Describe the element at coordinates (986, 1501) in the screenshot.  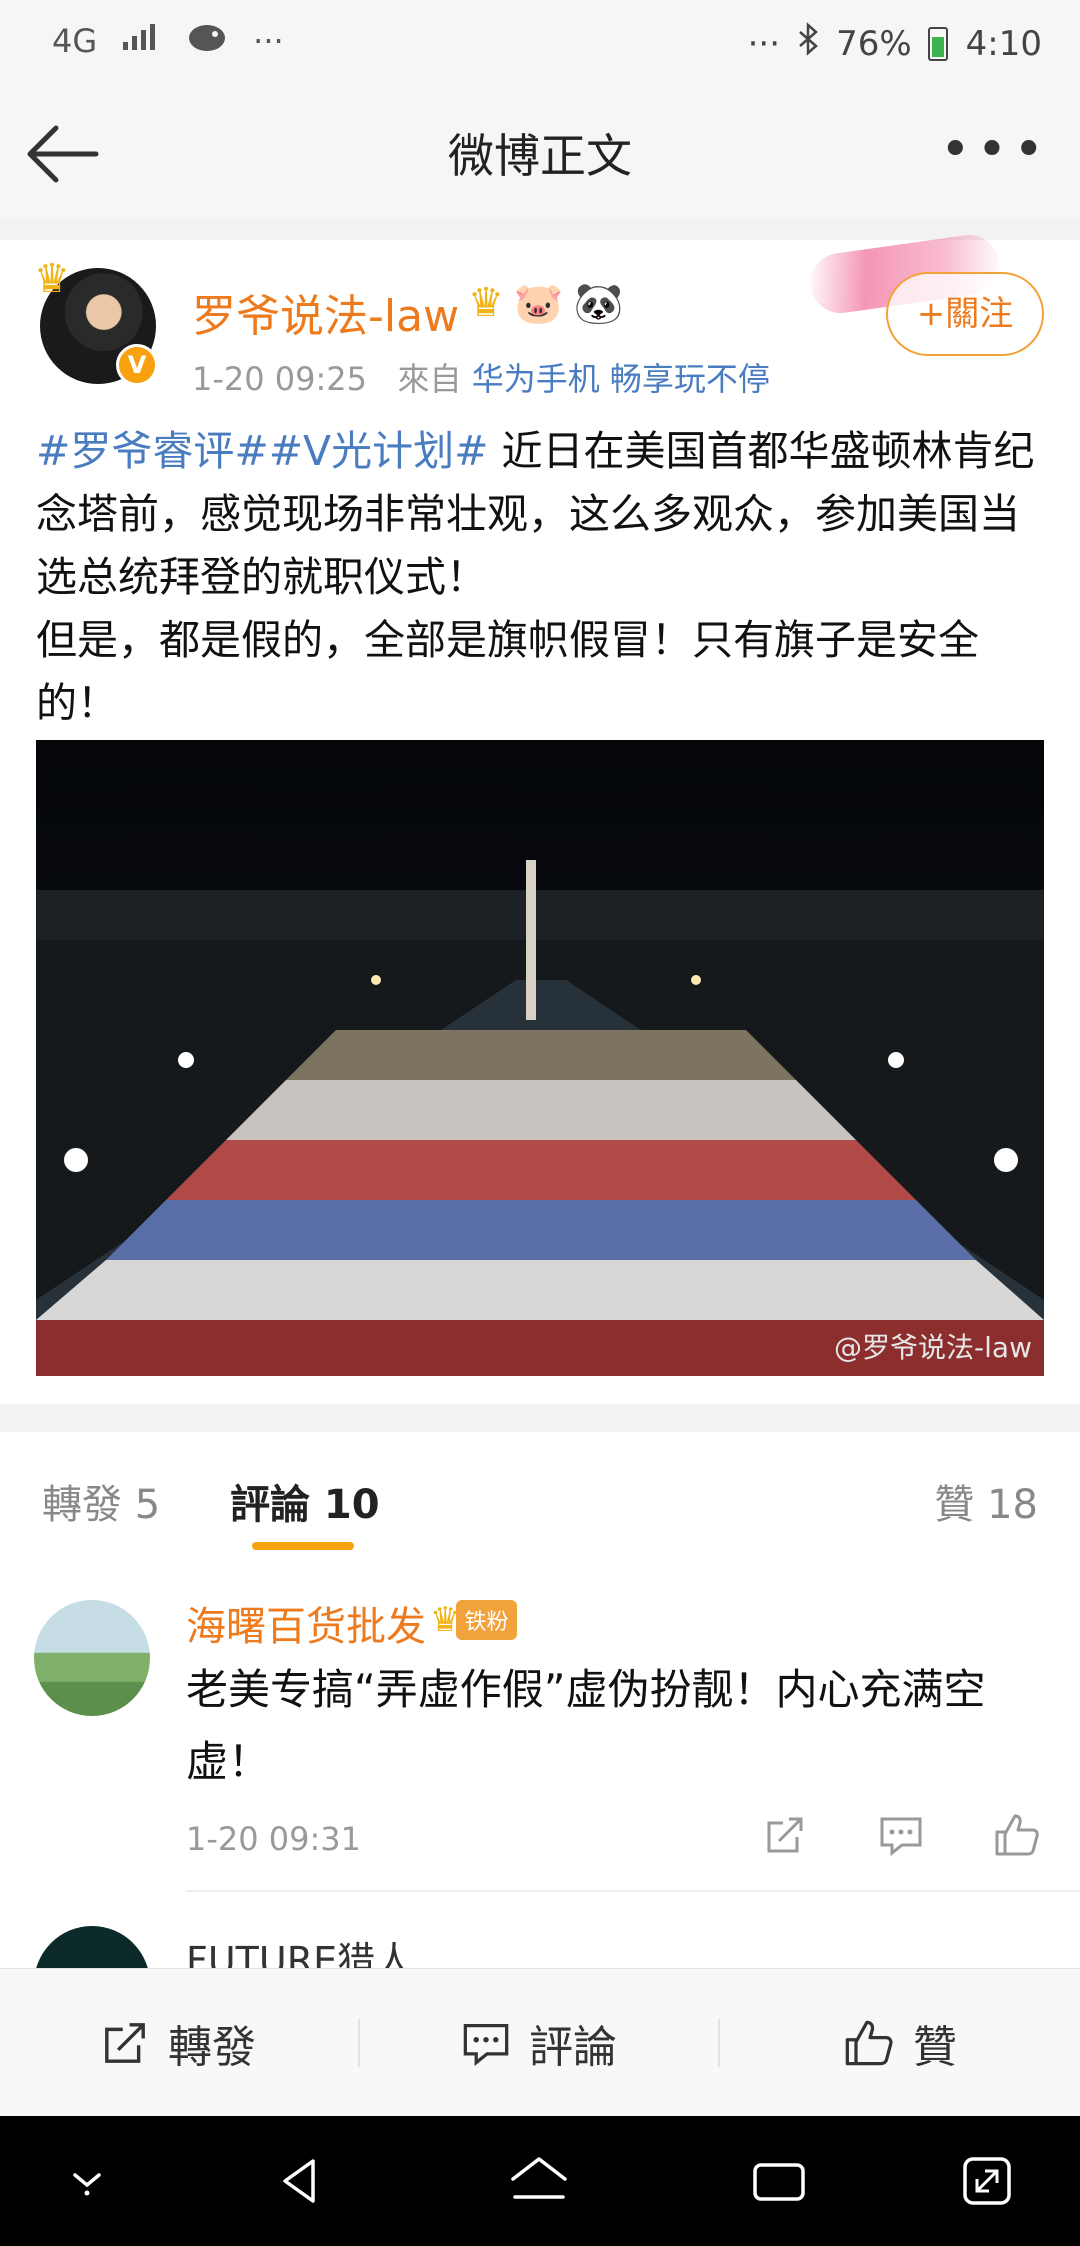
I see `tab-likes: 贊 18` at that location.